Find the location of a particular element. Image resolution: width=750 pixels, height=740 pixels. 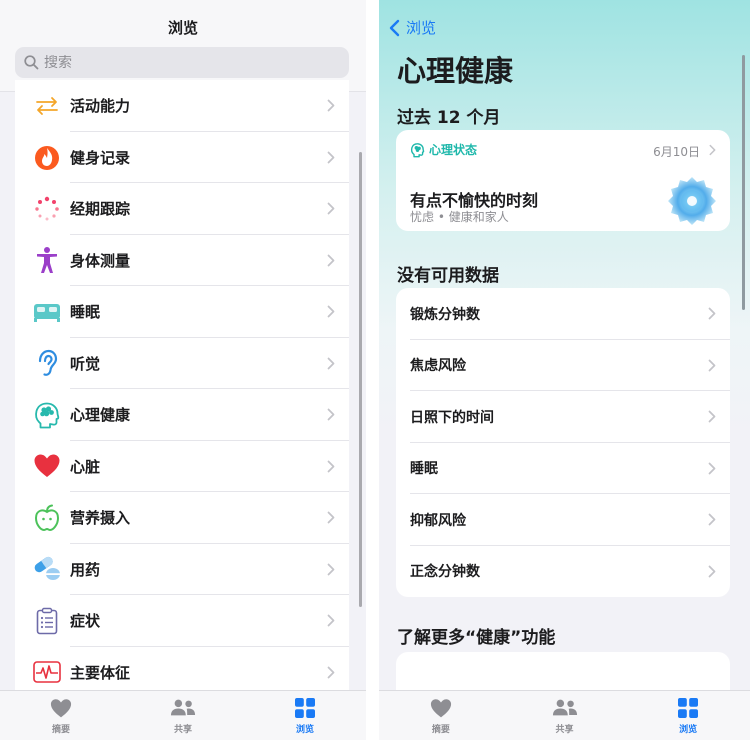

category-label: 活动能力 is located at coordinates (100, 106).